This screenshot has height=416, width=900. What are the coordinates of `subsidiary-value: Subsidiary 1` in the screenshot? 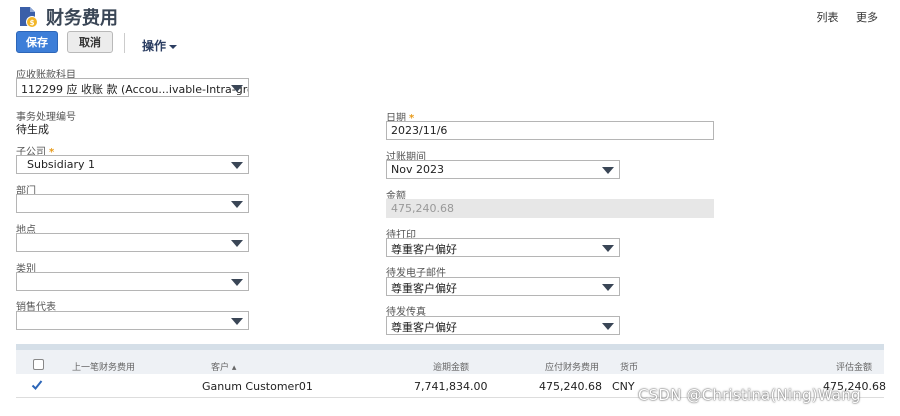 It's located at (61, 164).